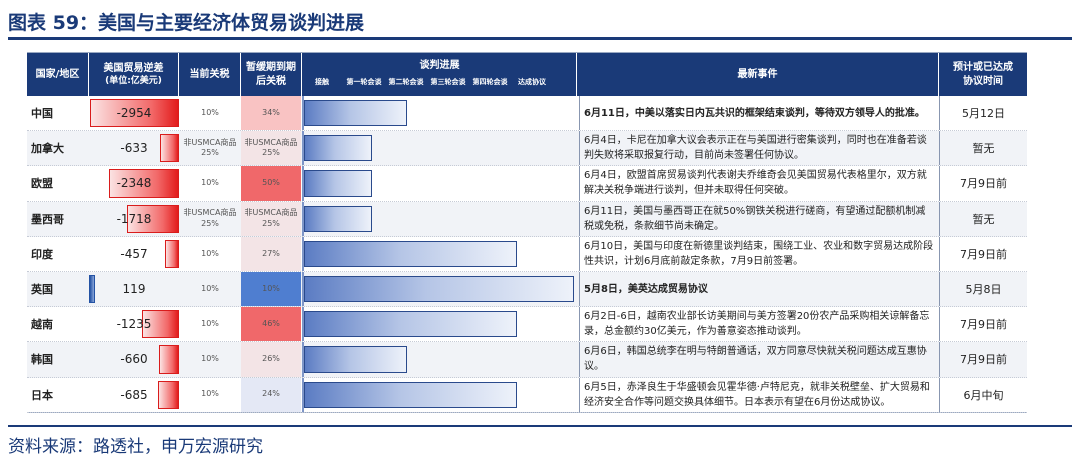 This screenshot has height=472, width=1080. Describe the element at coordinates (42, 114) in the screenshot. I see `country-name: 中国` at that location.